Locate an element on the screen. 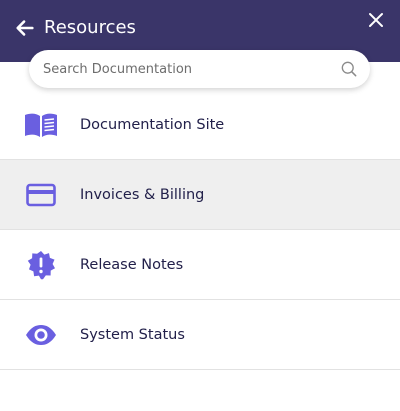 The width and height of the screenshot is (400, 411). page-title: Resources is located at coordinates (90, 27).